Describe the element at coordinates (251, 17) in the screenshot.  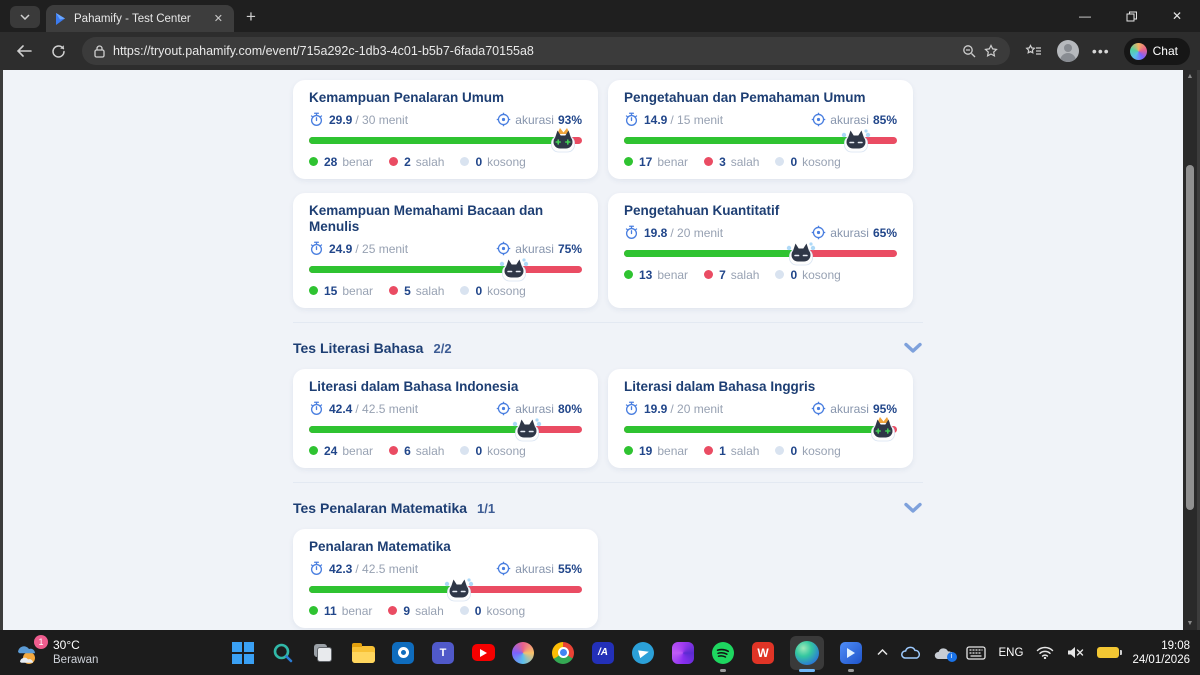
I see `new-tab-button: +` at that location.